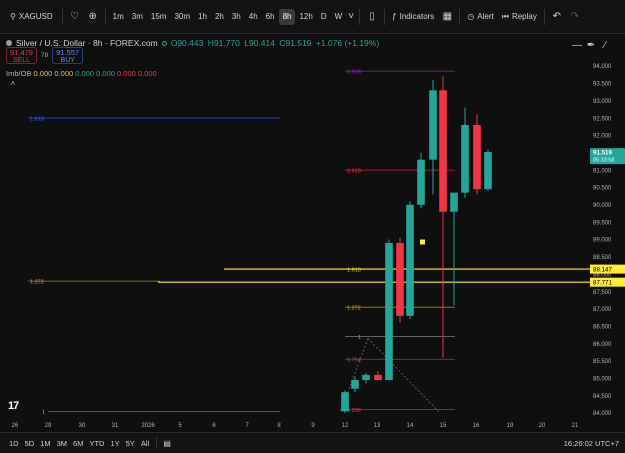 The image size is (625, 453). What do you see at coordinates (602, 171) in the screenshot?
I see `price-tick-label: 91.000` at bounding box center [602, 171].